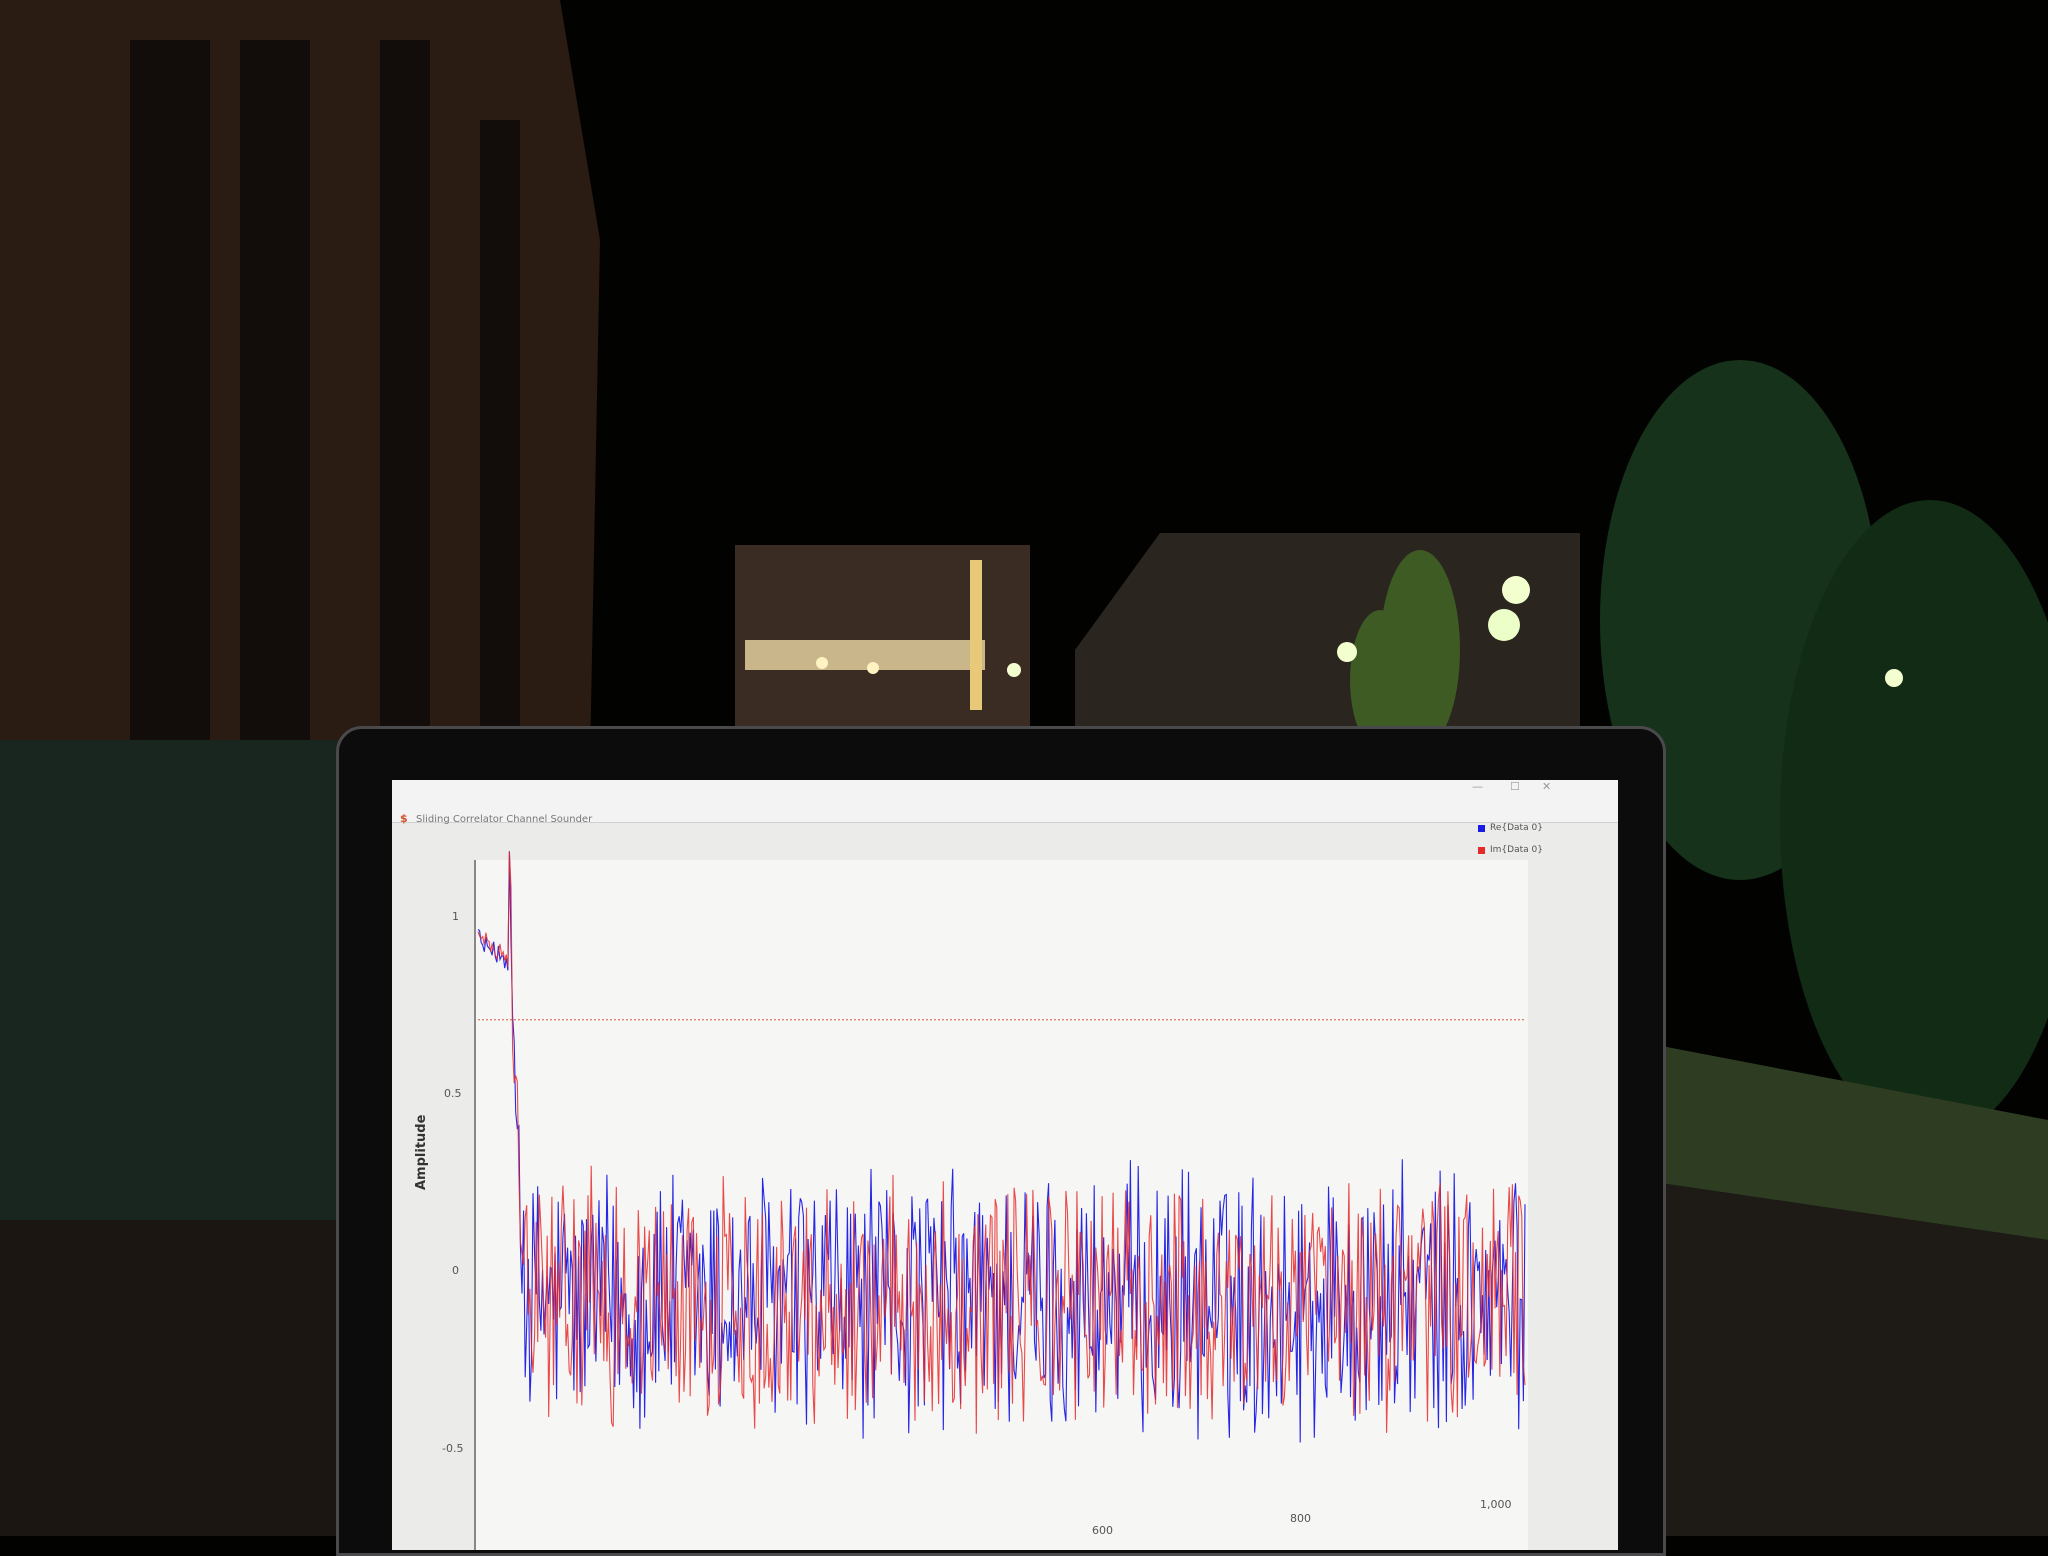 This screenshot has height=1556, width=2048. I want to click on green-utility-box, so click(170, 980).